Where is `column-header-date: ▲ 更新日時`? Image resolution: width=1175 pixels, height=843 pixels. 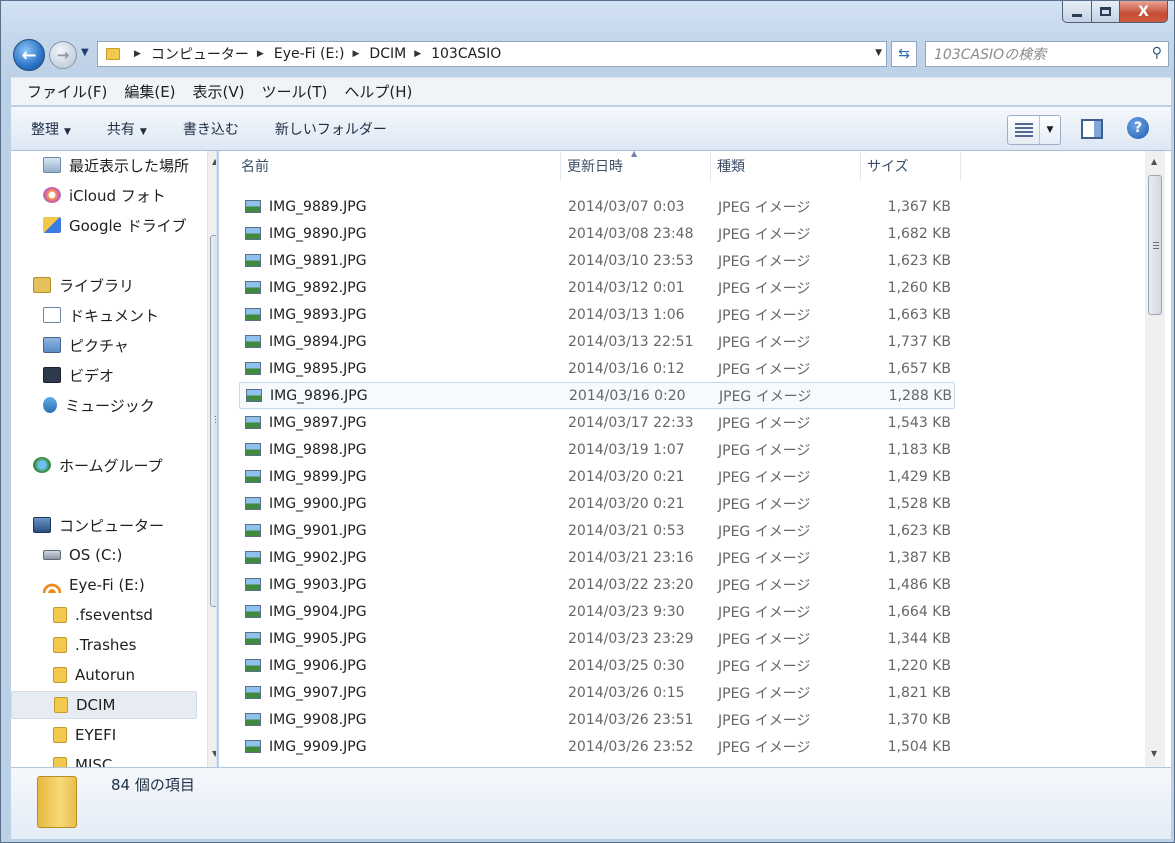 column-header-date: ▲ 更新日時 is located at coordinates (636, 165).